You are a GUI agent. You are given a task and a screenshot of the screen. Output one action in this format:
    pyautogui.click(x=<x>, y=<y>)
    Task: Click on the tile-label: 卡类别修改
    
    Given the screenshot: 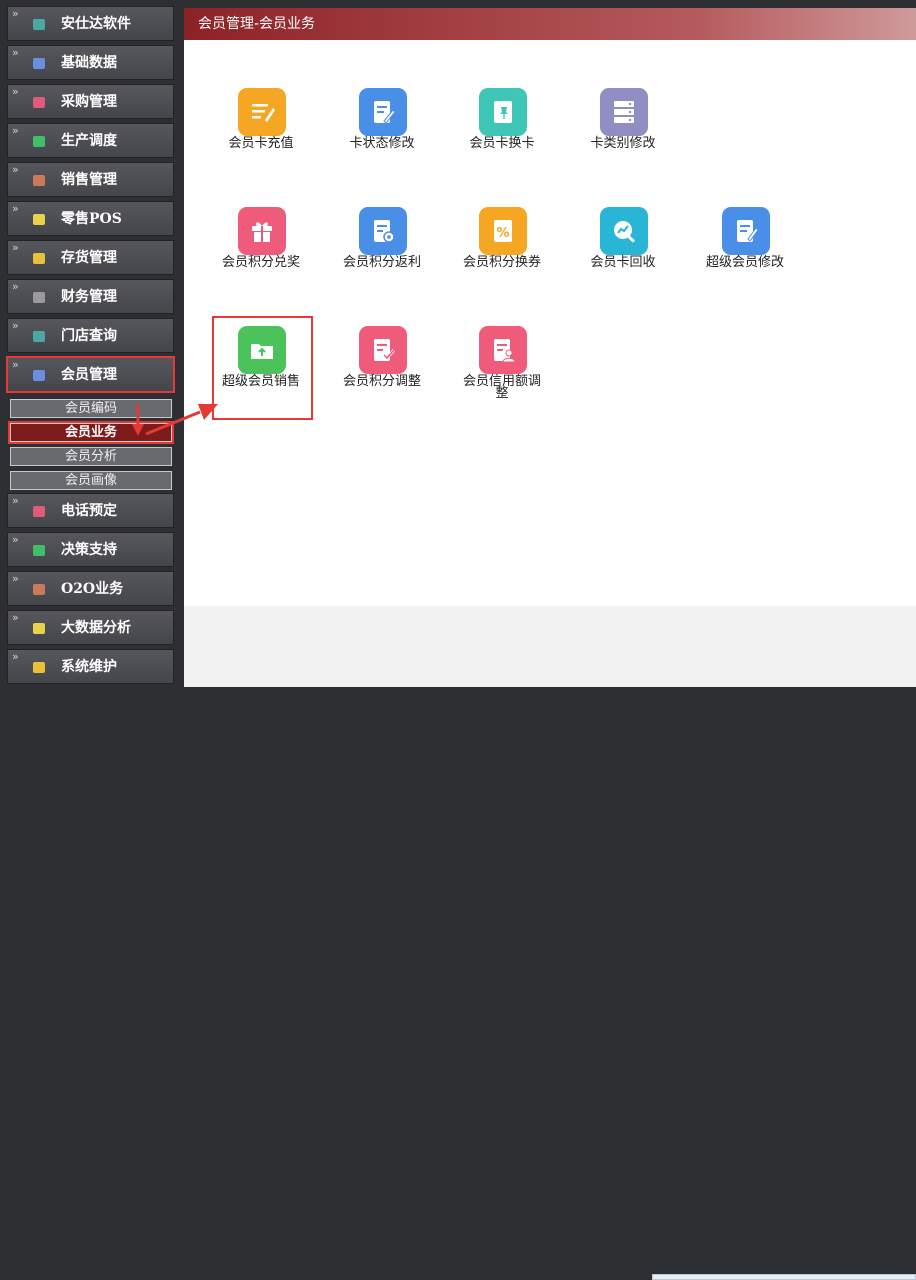 What is the action you would take?
    pyautogui.click(x=623, y=143)
    